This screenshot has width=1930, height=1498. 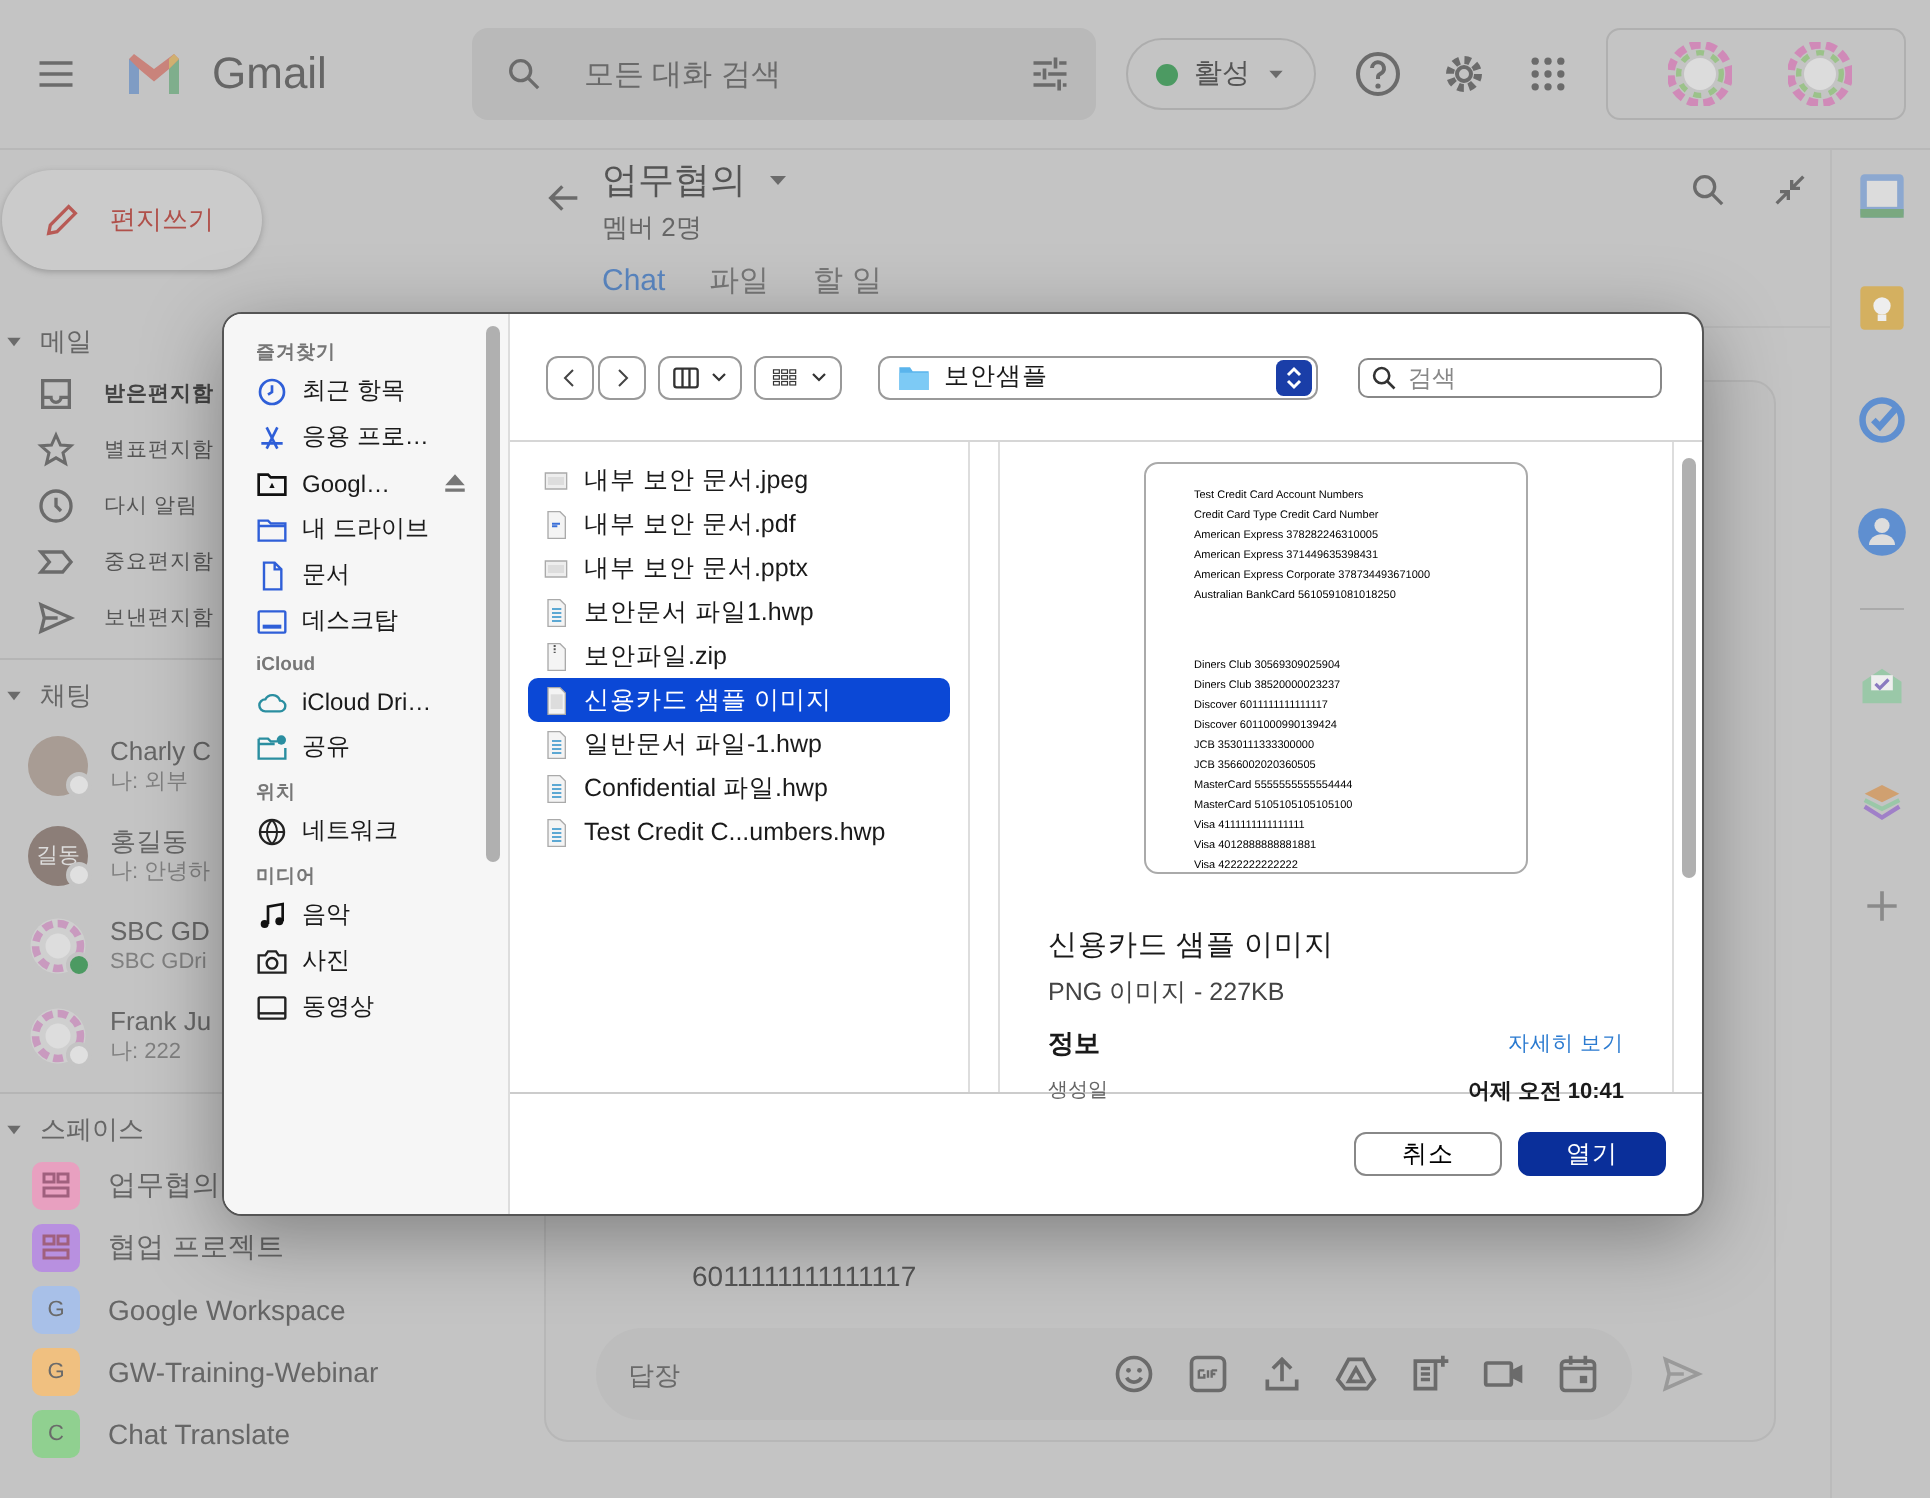 I want to click on sidebar-item: 최근 항목, so click(x=362, y=391).